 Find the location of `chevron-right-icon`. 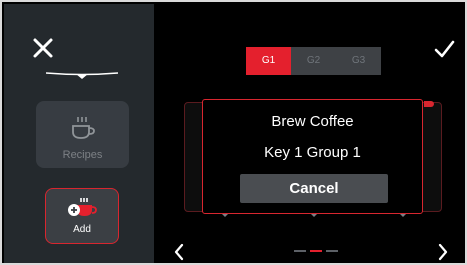

chevron-right-icon is located at coordinates (443, 252).